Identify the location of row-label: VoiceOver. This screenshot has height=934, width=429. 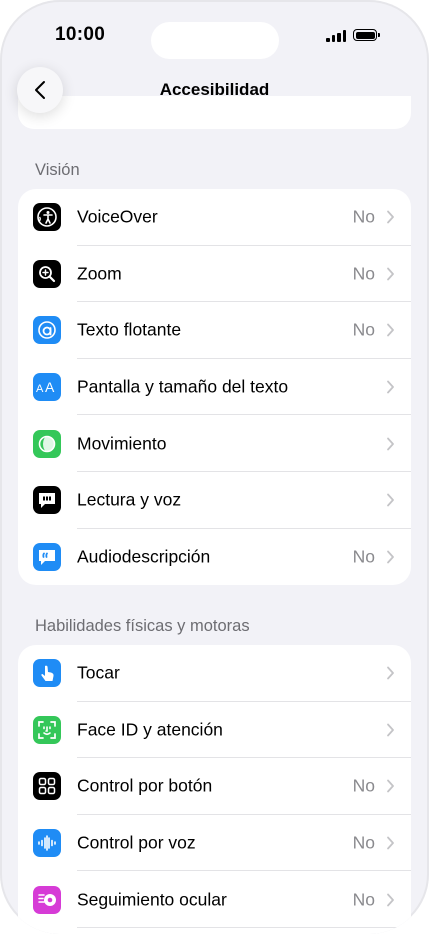
(117, 216).